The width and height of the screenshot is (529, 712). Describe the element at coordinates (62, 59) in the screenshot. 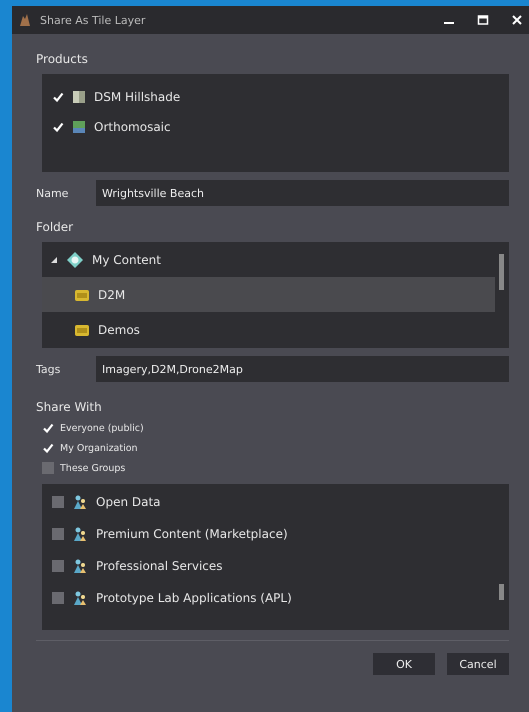

I see `section-label: Products` at that location.